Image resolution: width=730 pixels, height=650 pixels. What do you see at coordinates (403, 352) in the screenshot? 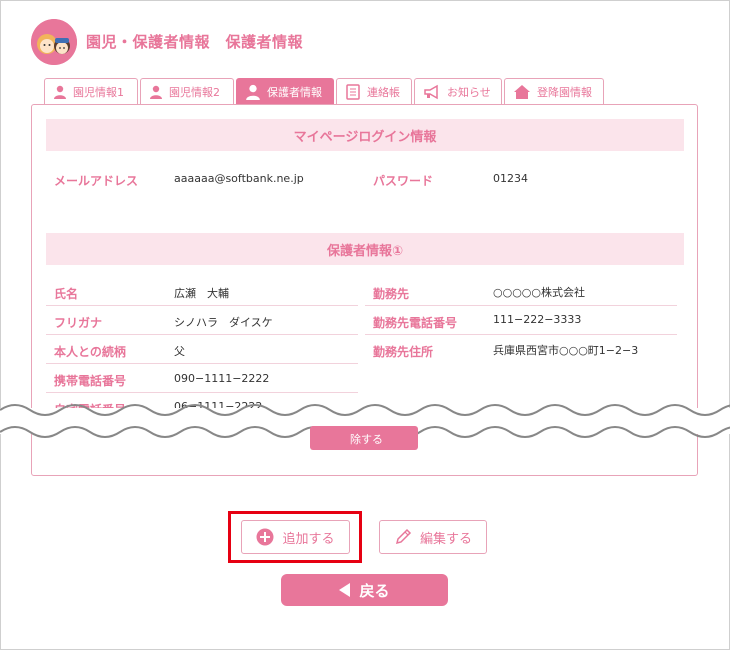
I see `field-label: 勤務先住所` at bounding box center [403, 352].